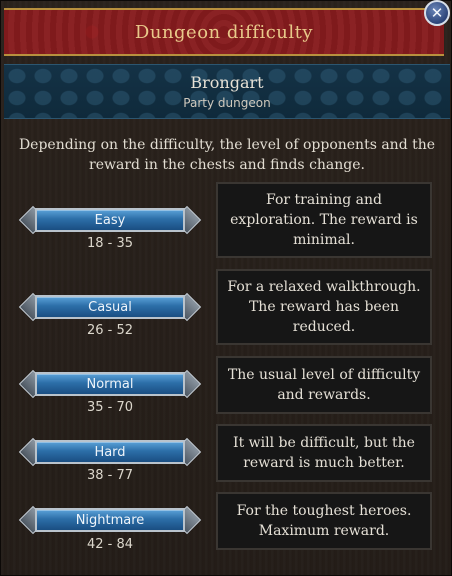 The width and height of the screenshot is (452, 576). What do you see at coordinates (110, 243) in the screenshot?
I see `level-range-easy: 18 - 35` at bounding box center [110, 243].